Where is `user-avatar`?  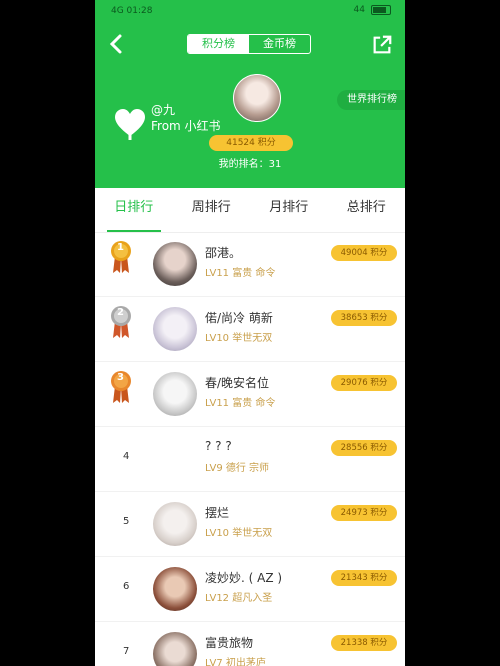
user-avatar is located at coordinates (257, 98).